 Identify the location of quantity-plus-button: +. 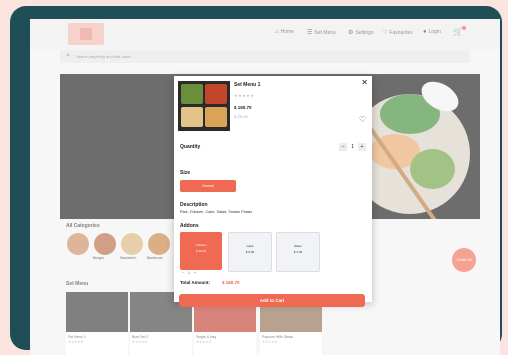
(362, 147).